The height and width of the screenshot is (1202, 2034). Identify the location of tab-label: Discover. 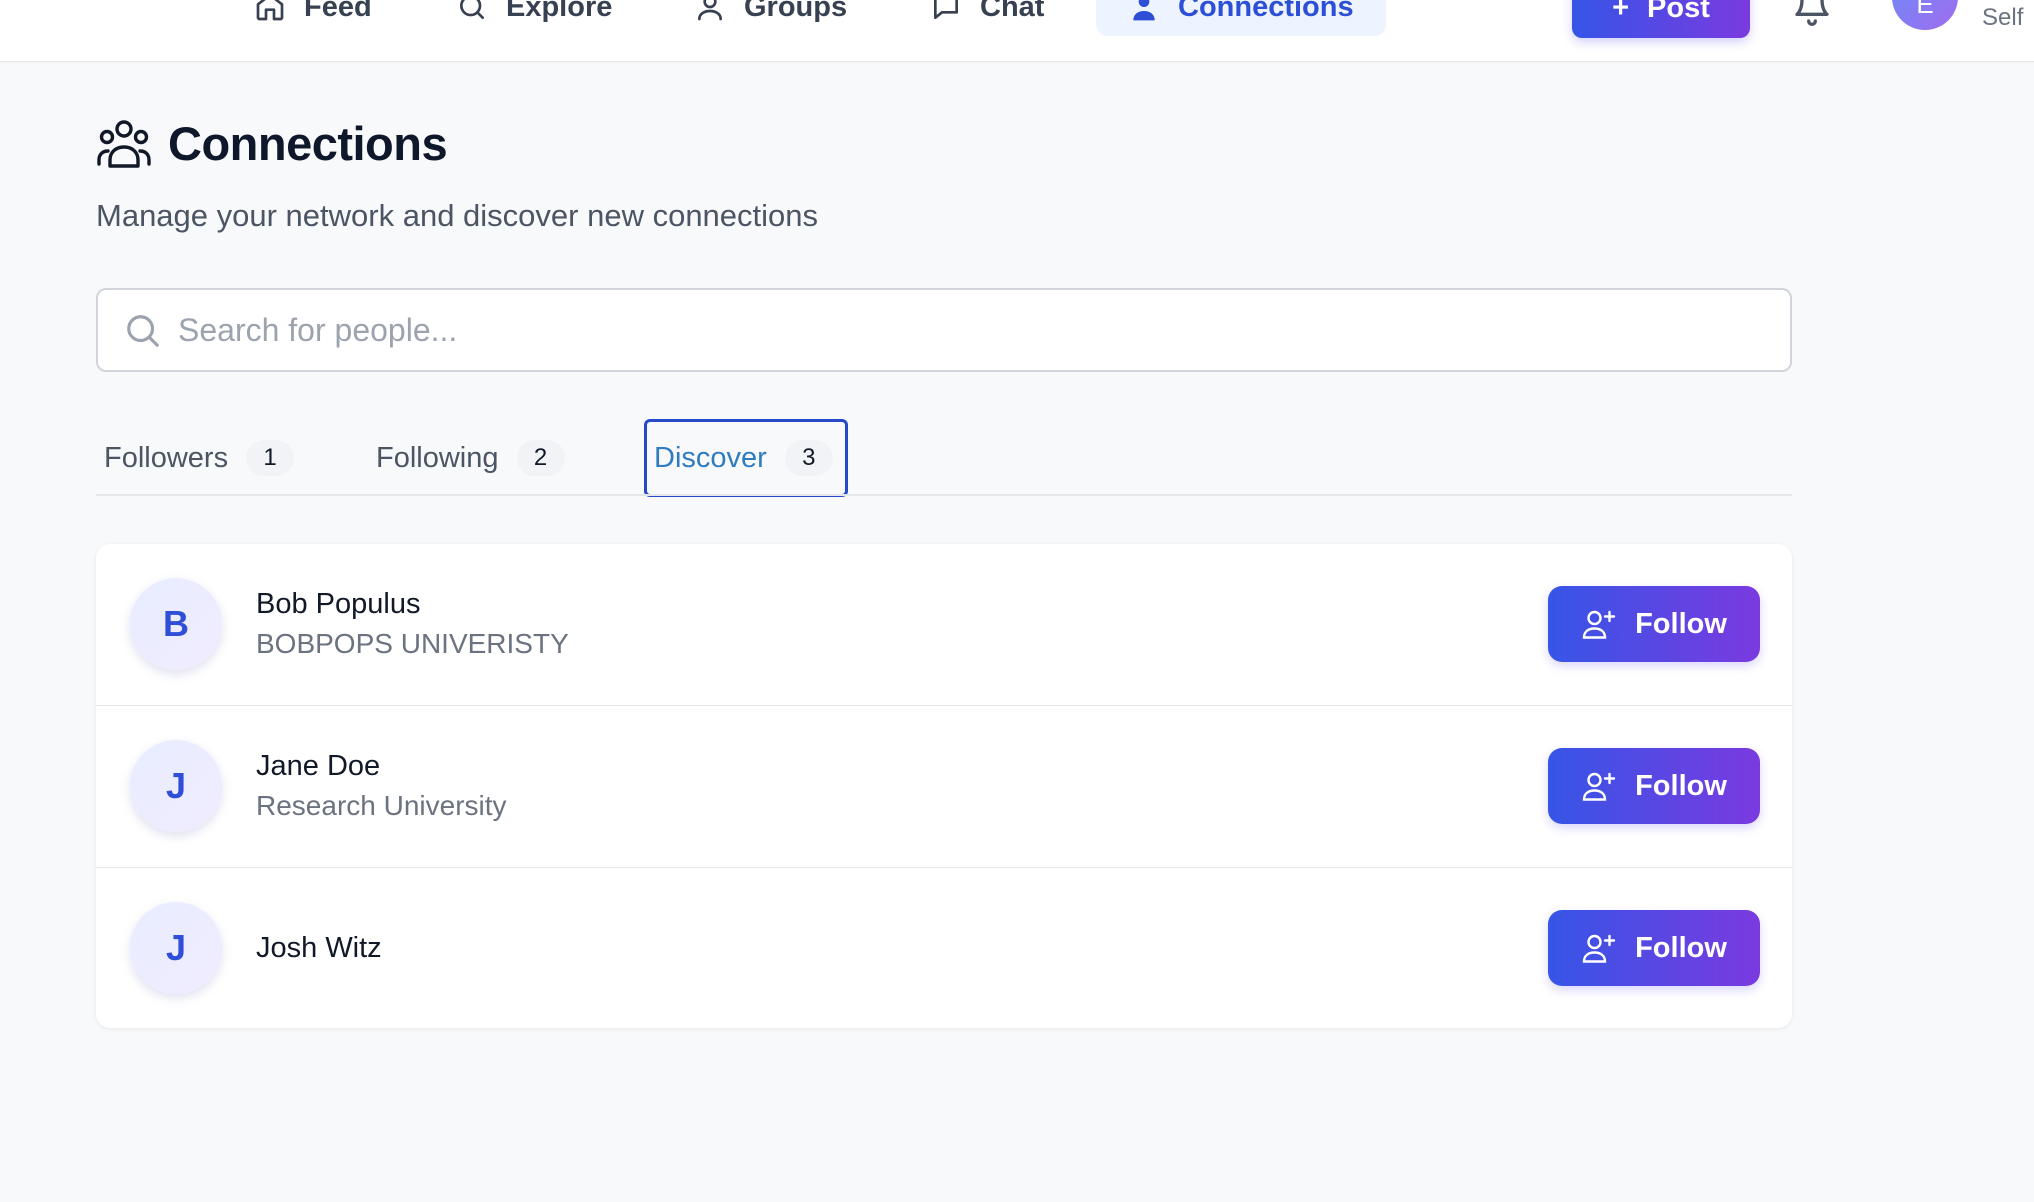
(710, 457).